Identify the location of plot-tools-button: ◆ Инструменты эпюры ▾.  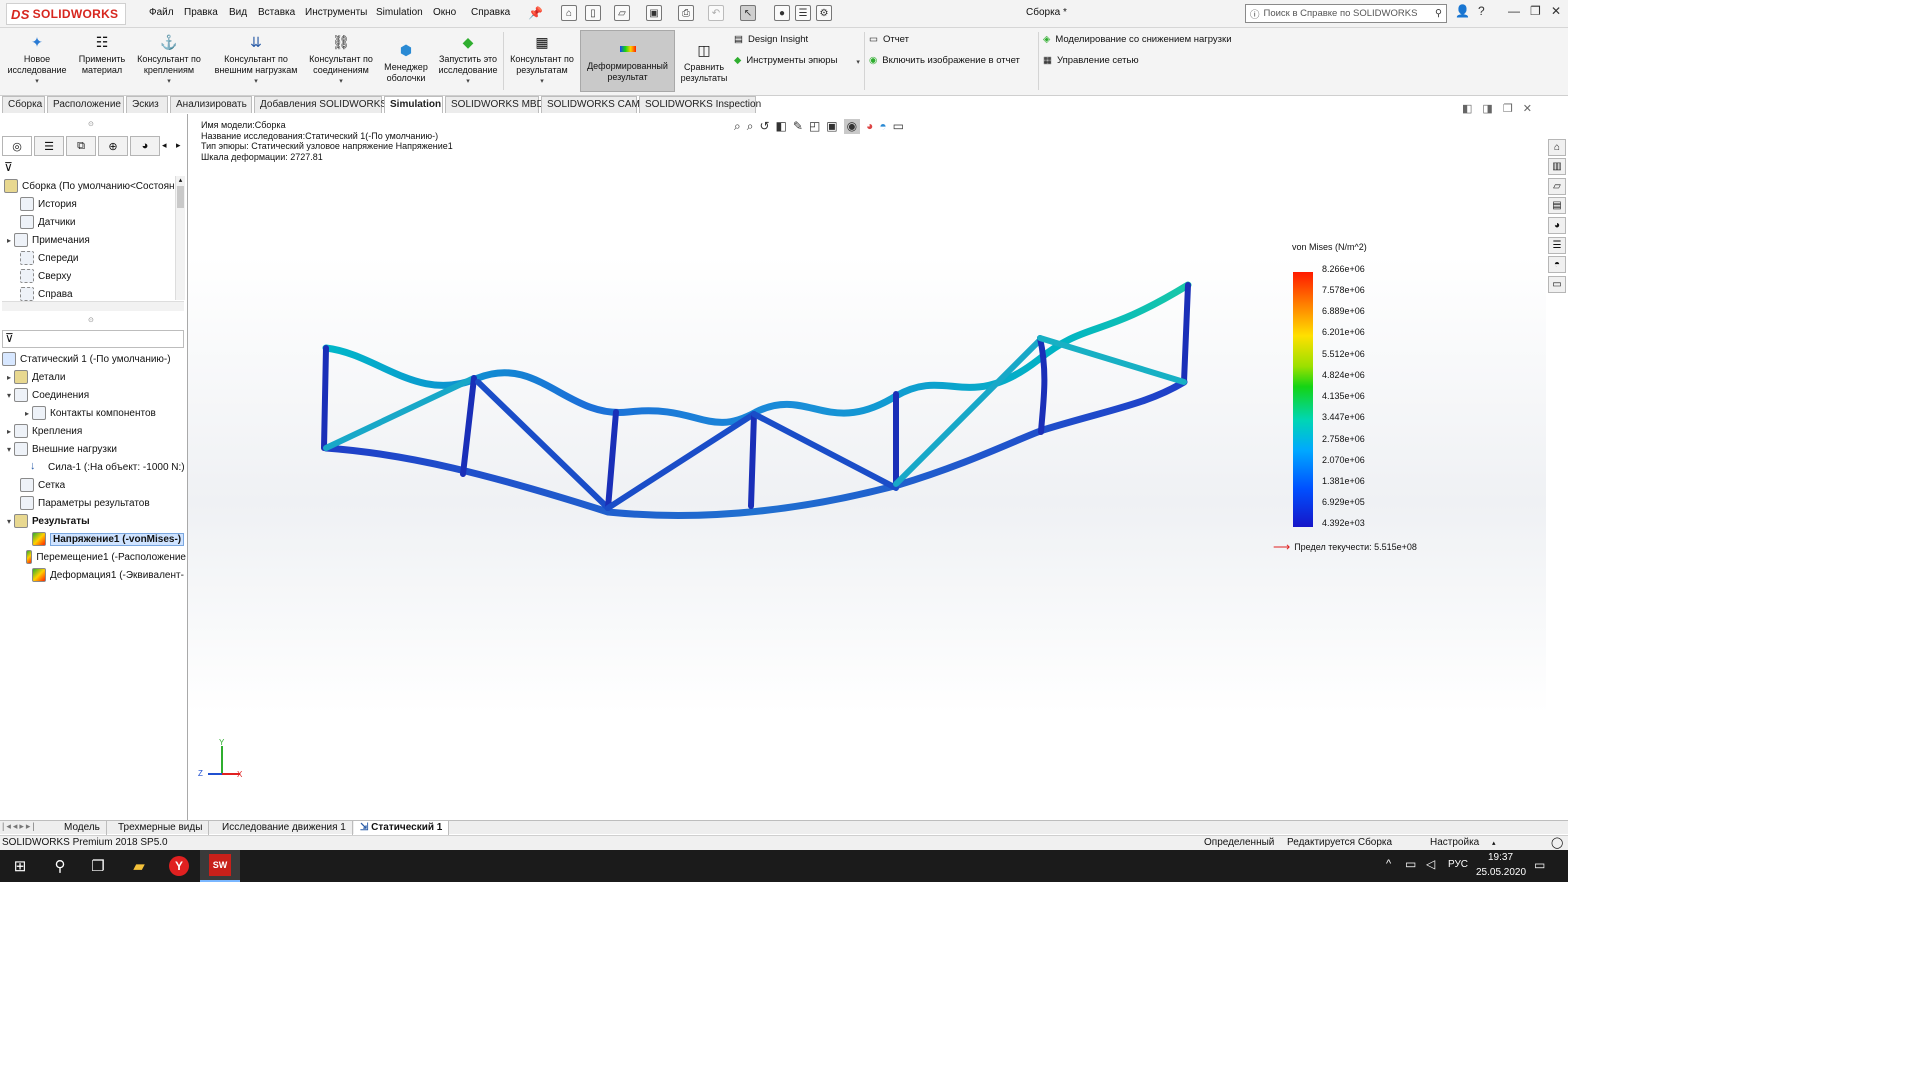
(797, 60).